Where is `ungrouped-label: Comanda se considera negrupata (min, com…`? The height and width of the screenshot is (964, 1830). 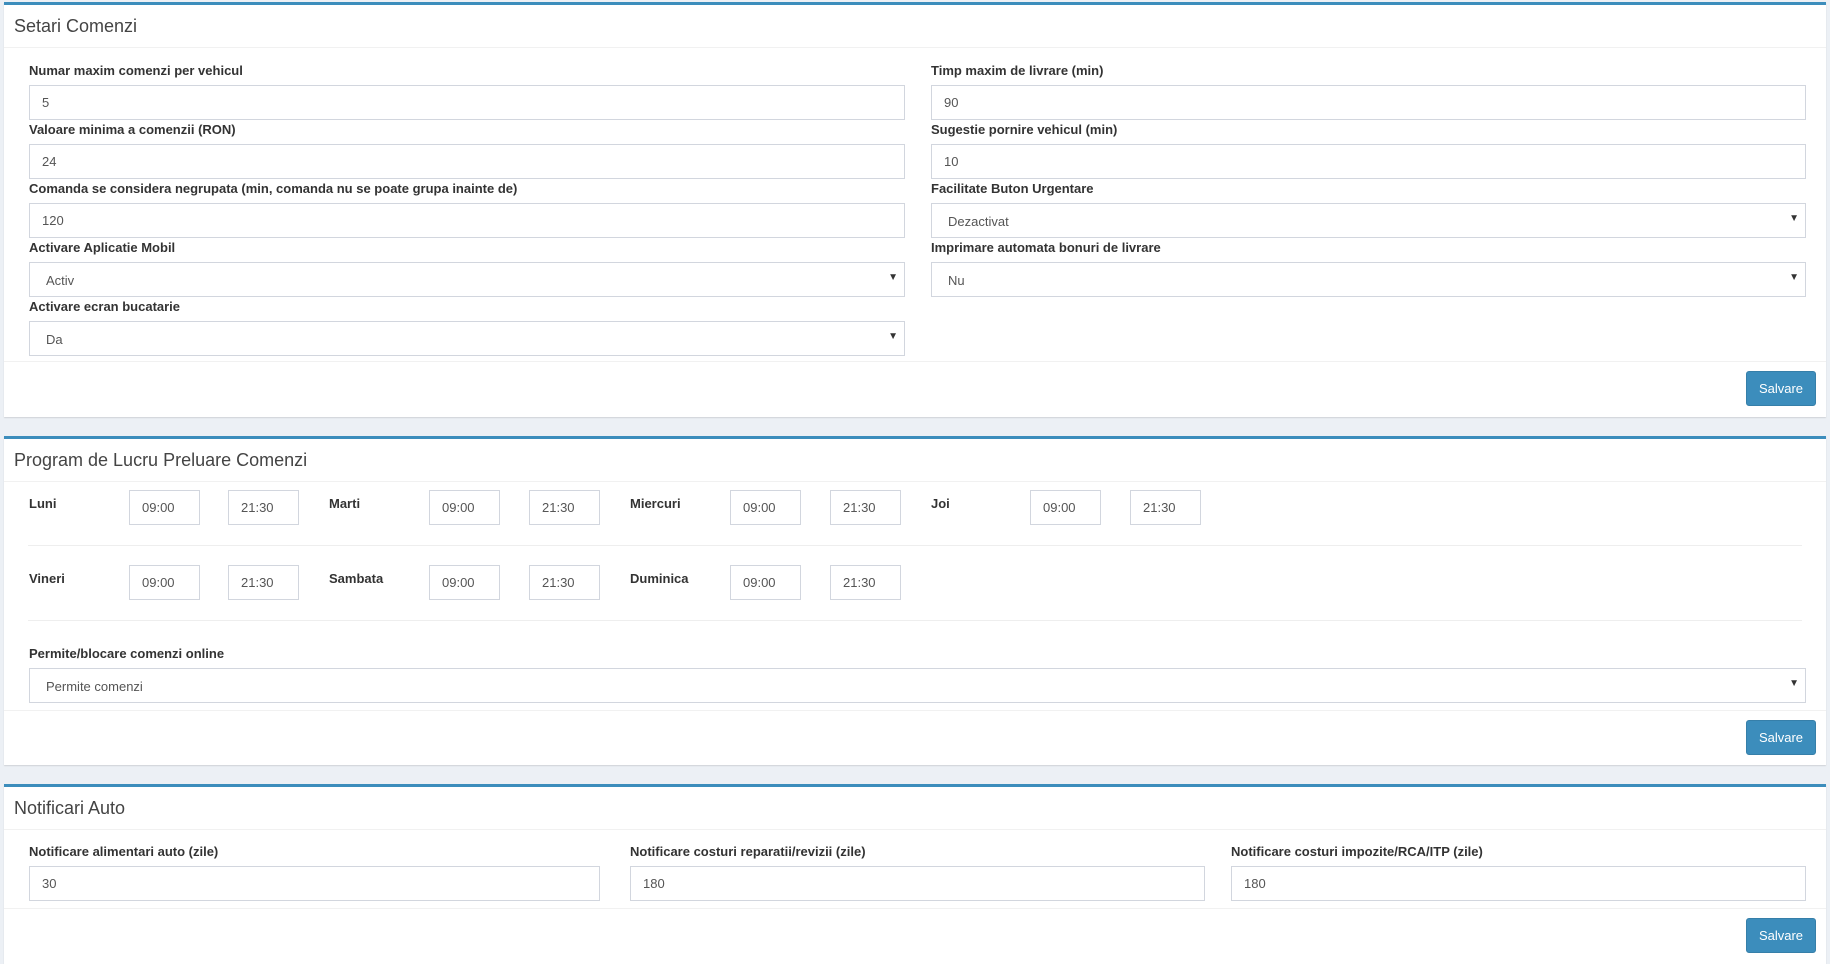 ungrouped-label: Comanda se considera negrupata (min, com… is located at coordinates (273, 188).